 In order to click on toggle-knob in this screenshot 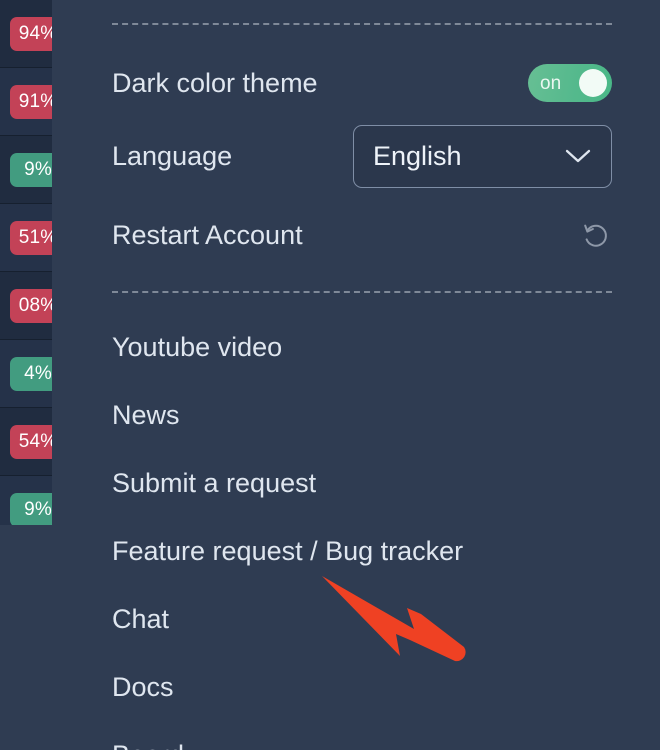, I will do `click(593, 83)`.